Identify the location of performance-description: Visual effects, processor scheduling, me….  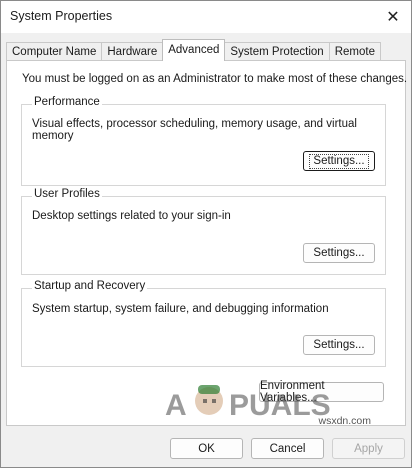
(194, 130).